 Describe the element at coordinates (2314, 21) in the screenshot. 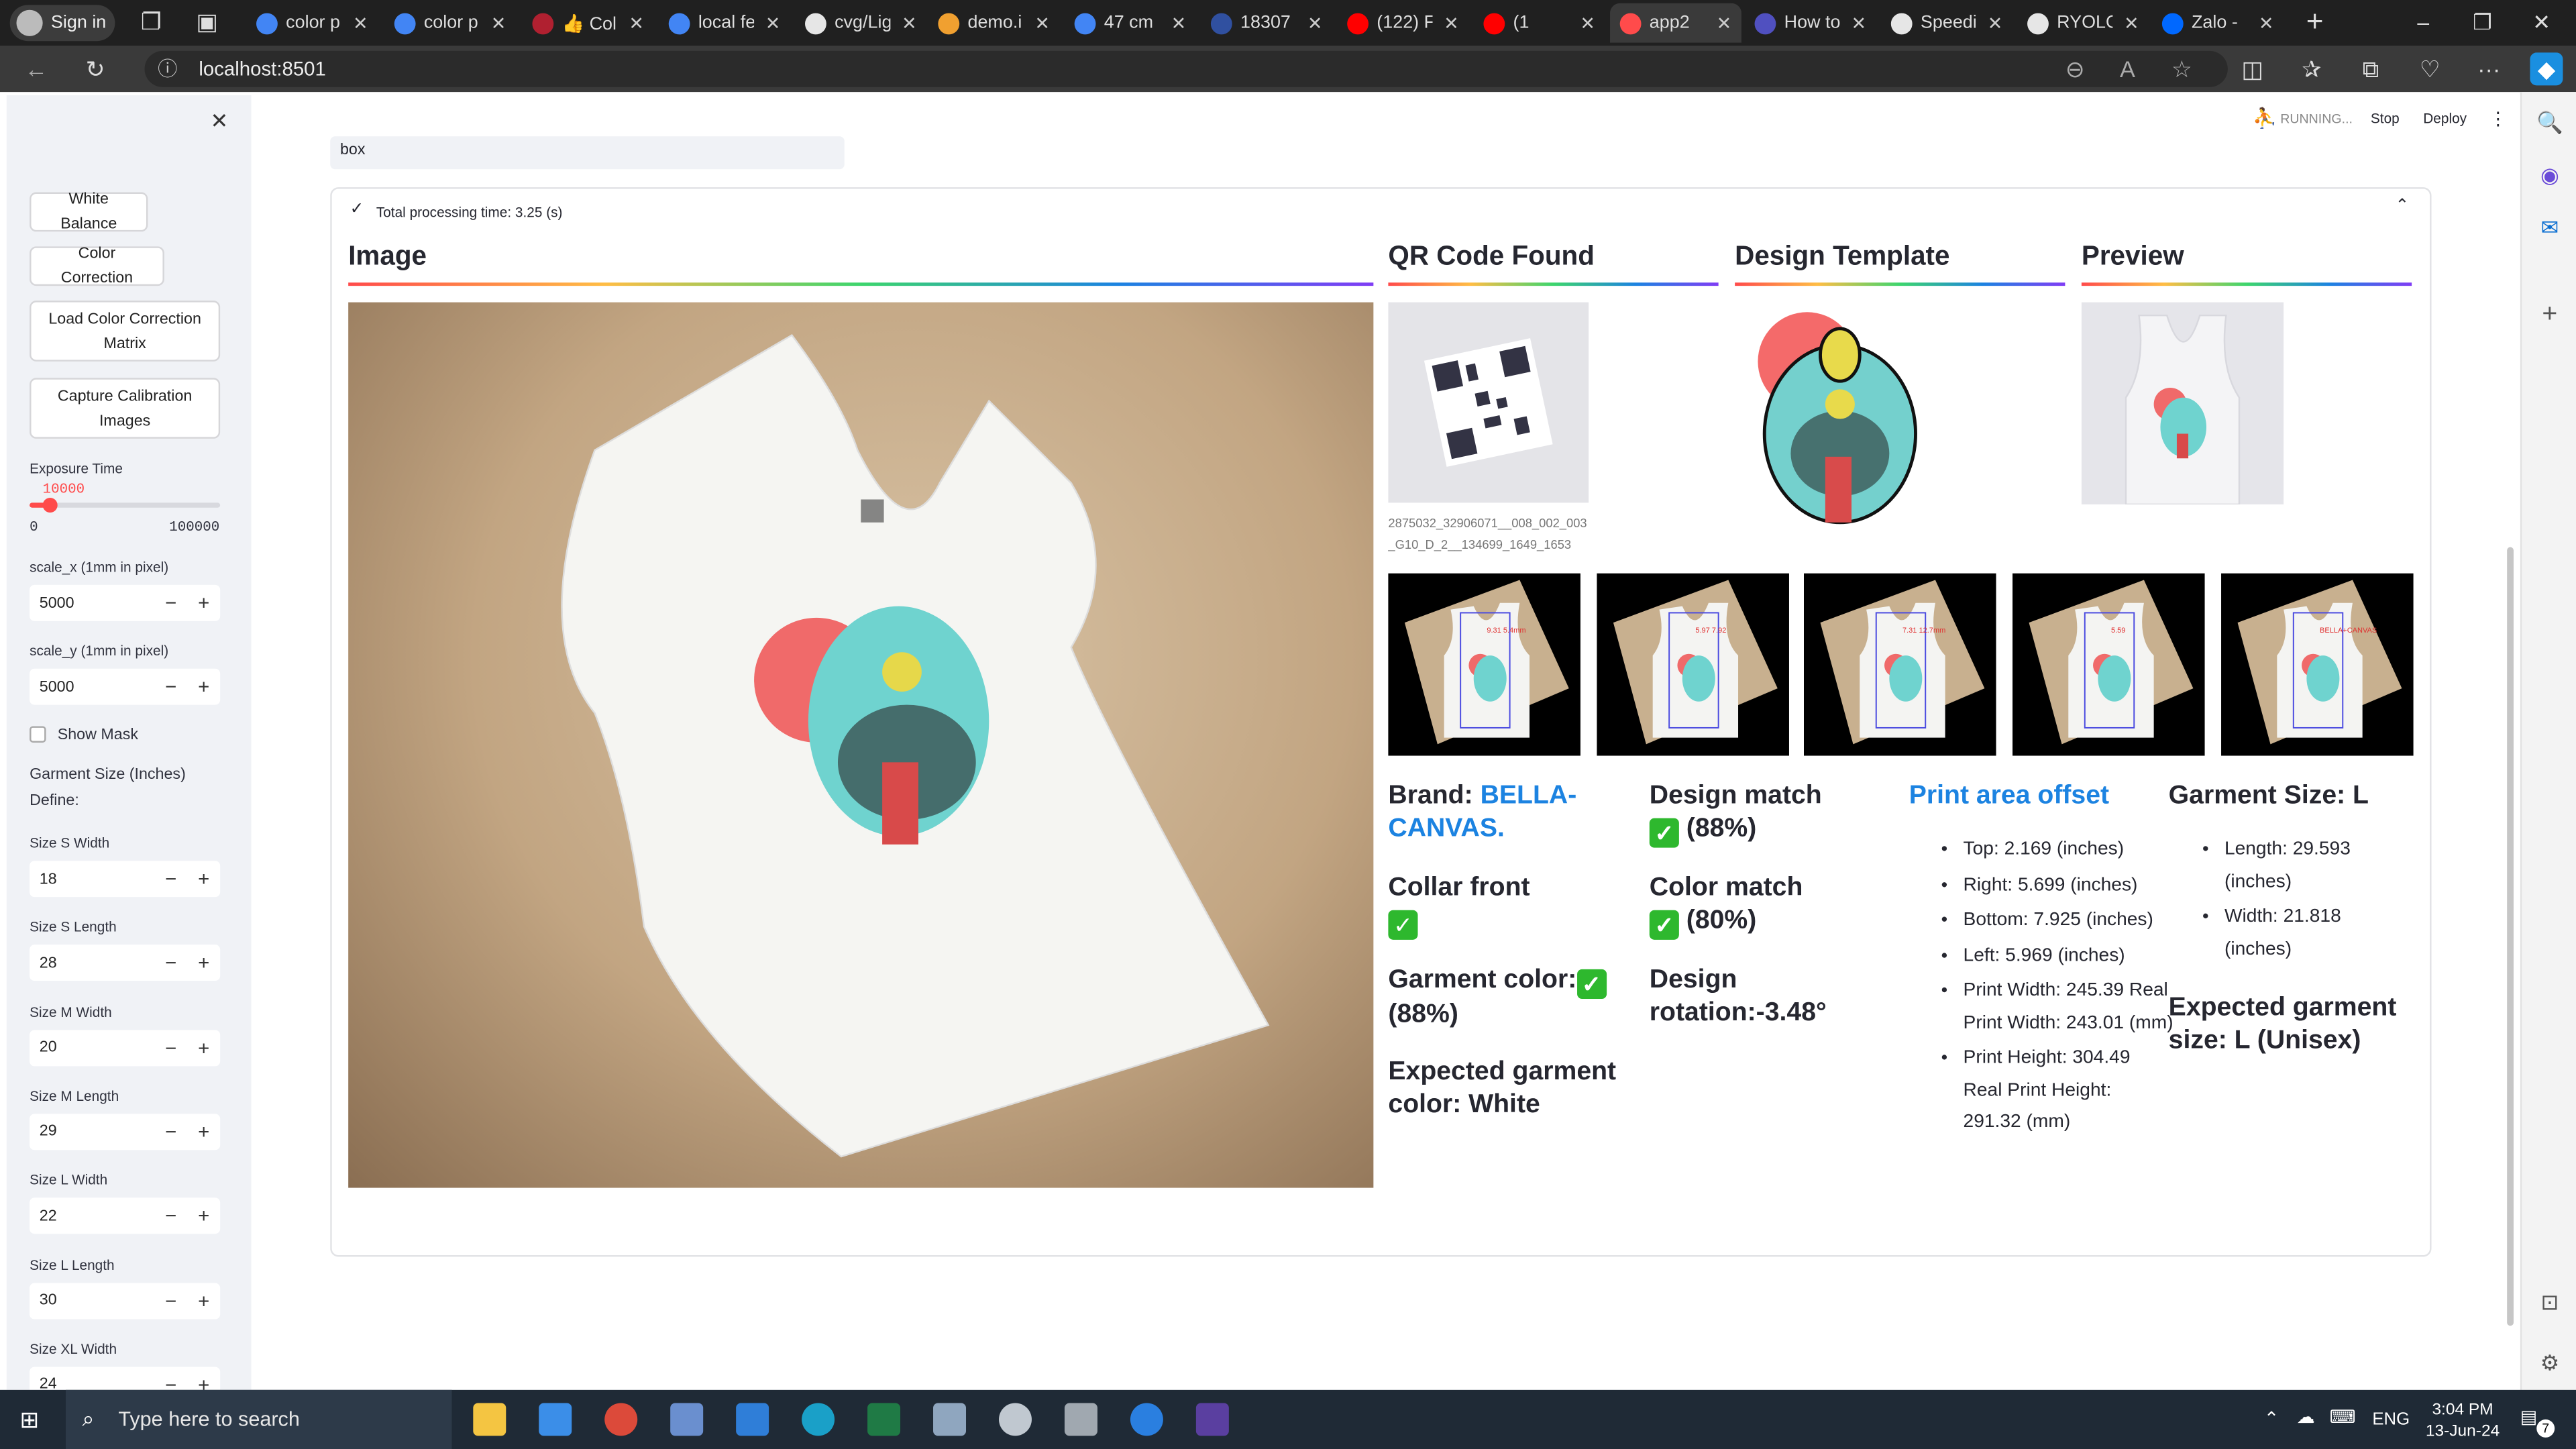

I see `new-tab-icon: +` at that location.